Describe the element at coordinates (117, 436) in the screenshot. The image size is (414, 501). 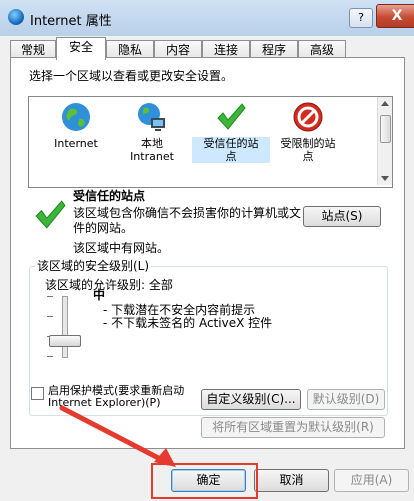
I see `red-arrow-icon` at that location.